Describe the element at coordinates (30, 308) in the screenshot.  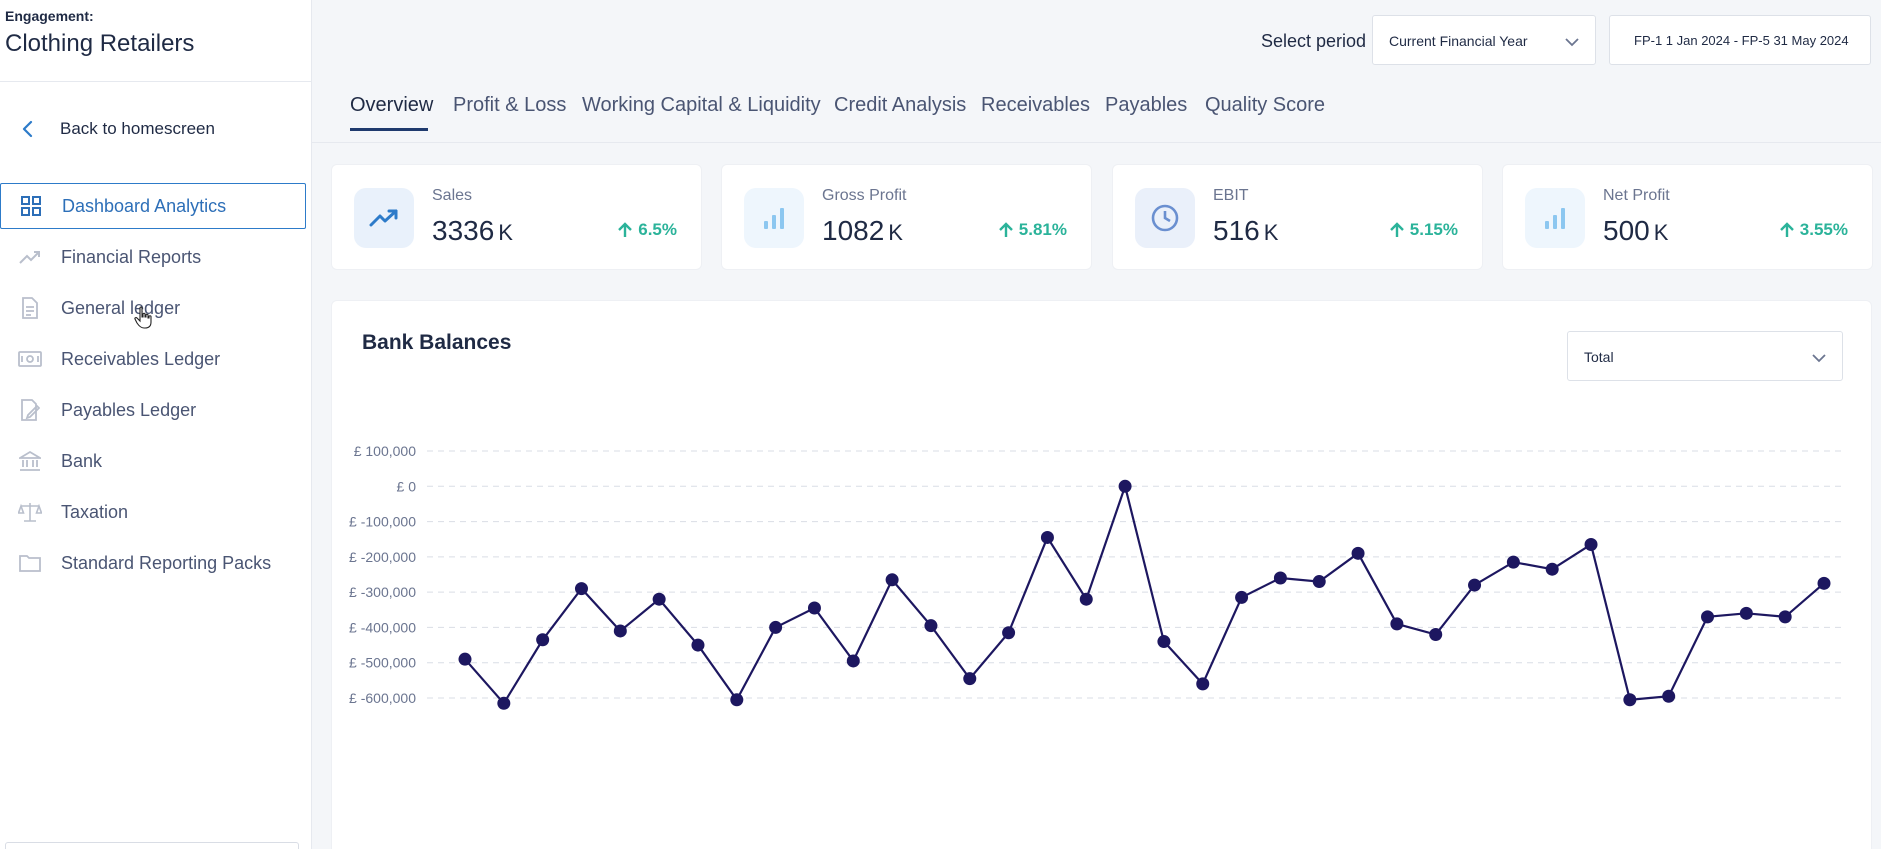
I see `document-icon` at that location.